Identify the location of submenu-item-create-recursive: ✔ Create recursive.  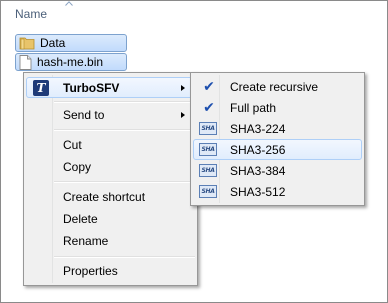
(277, 86).